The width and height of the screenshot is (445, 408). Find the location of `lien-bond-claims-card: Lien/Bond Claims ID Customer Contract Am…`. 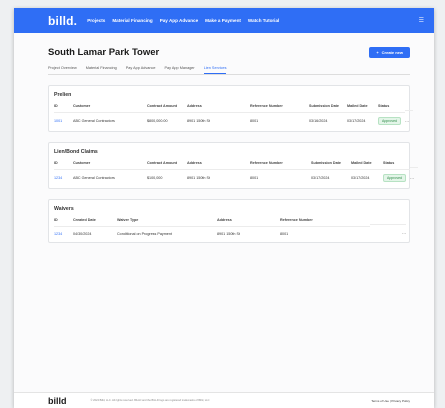

lien-bond-claims-card: Lien/Bond Claims ID Customer Contract Am… is located at coordinates (233, 165).